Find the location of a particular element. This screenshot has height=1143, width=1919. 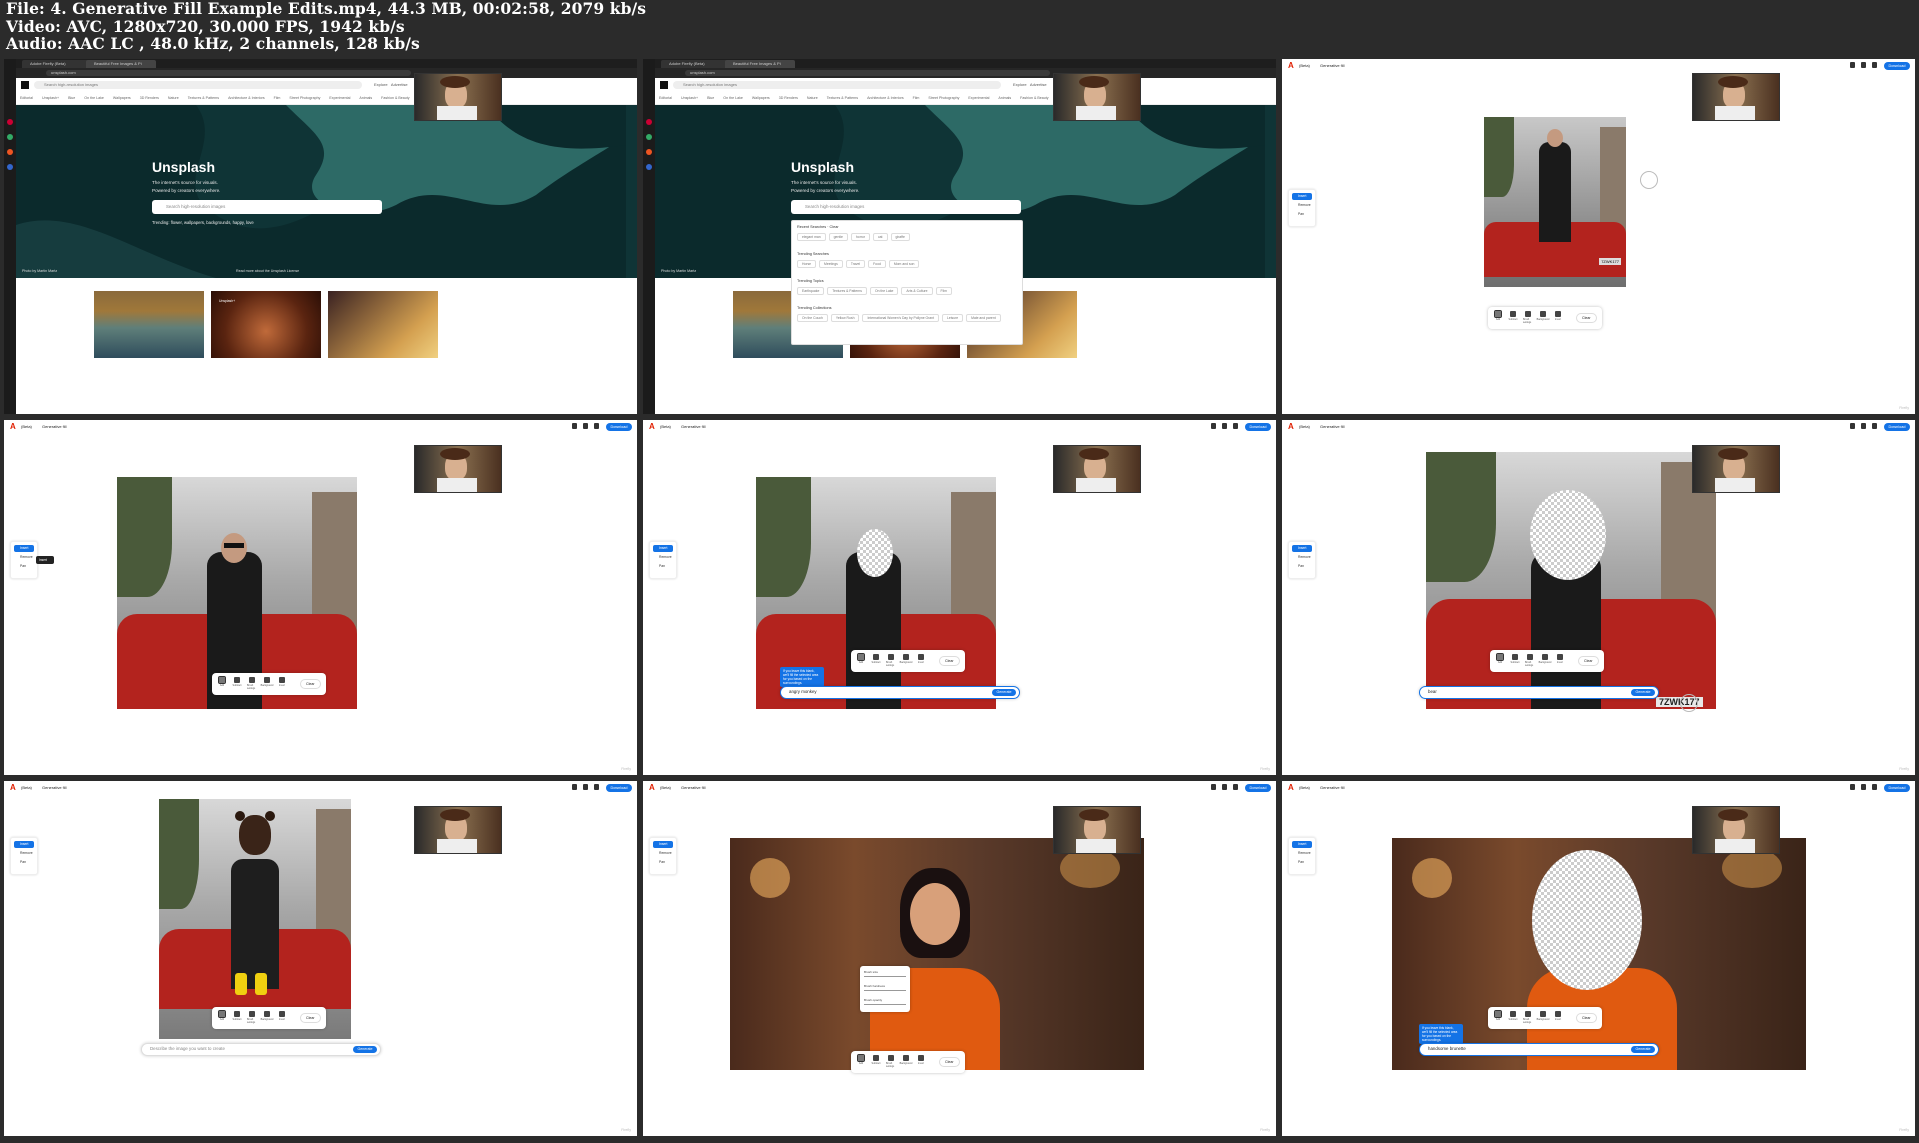

canvas-photo is located at coordinates (937, 954).